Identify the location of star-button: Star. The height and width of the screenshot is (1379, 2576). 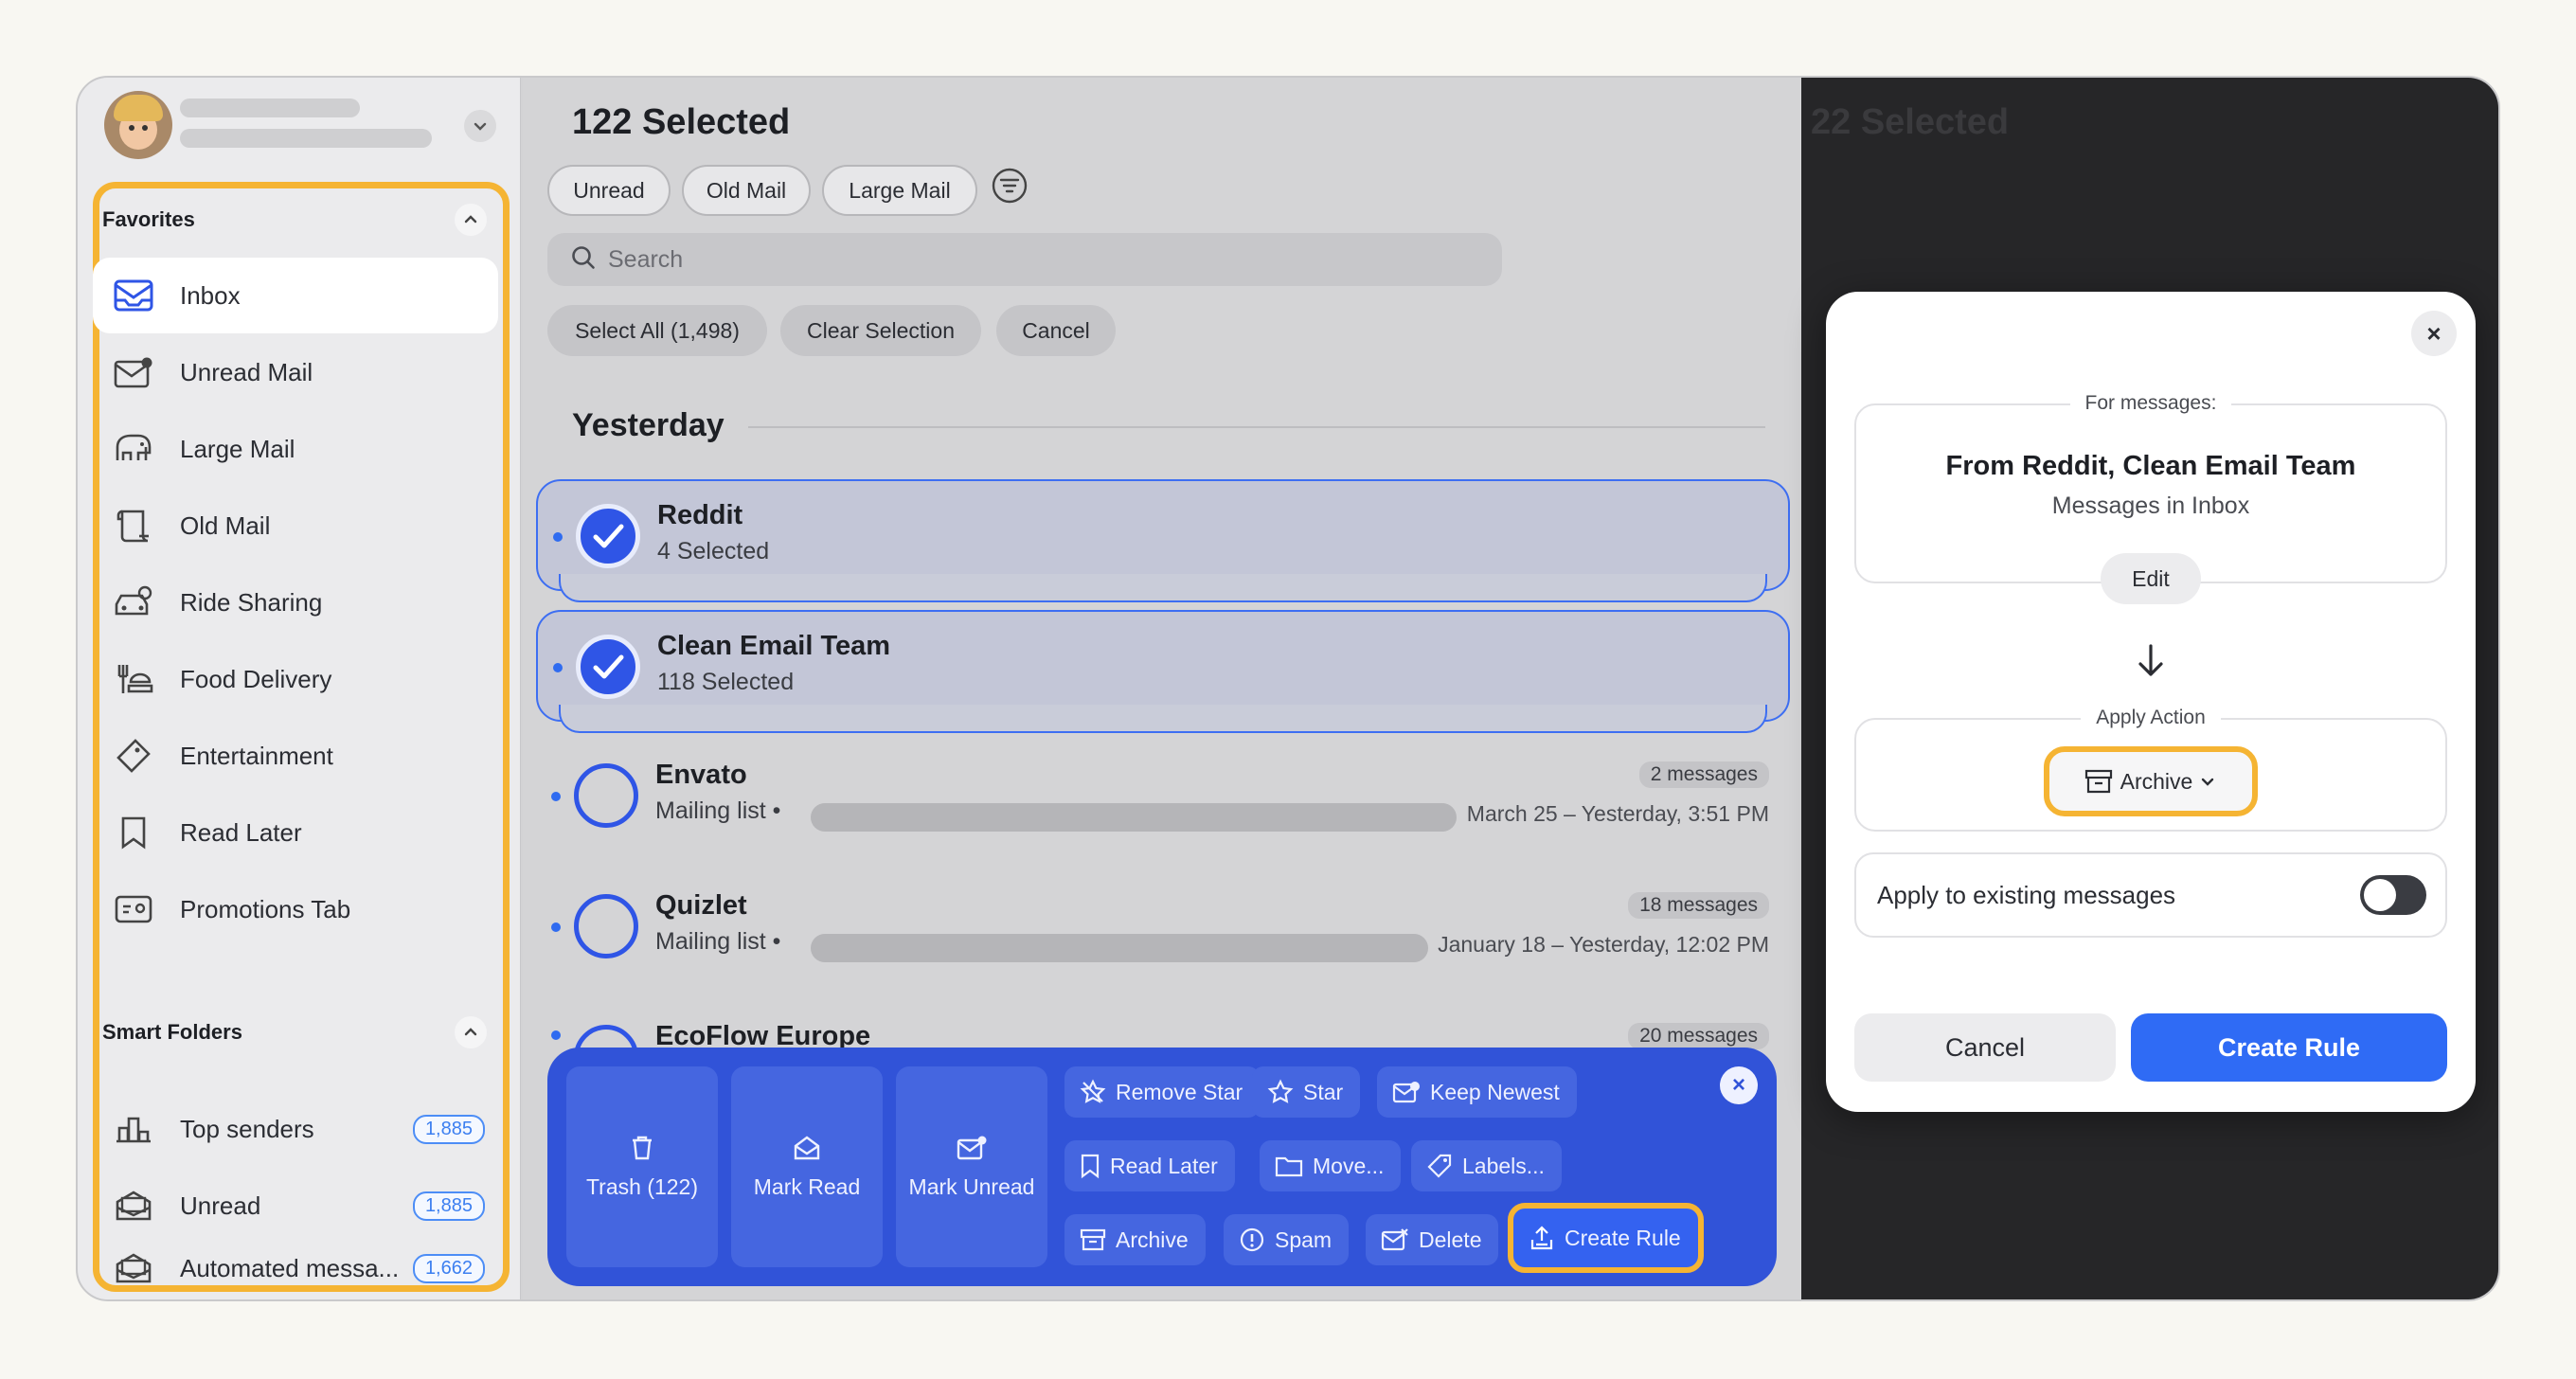
(1306, 1092).